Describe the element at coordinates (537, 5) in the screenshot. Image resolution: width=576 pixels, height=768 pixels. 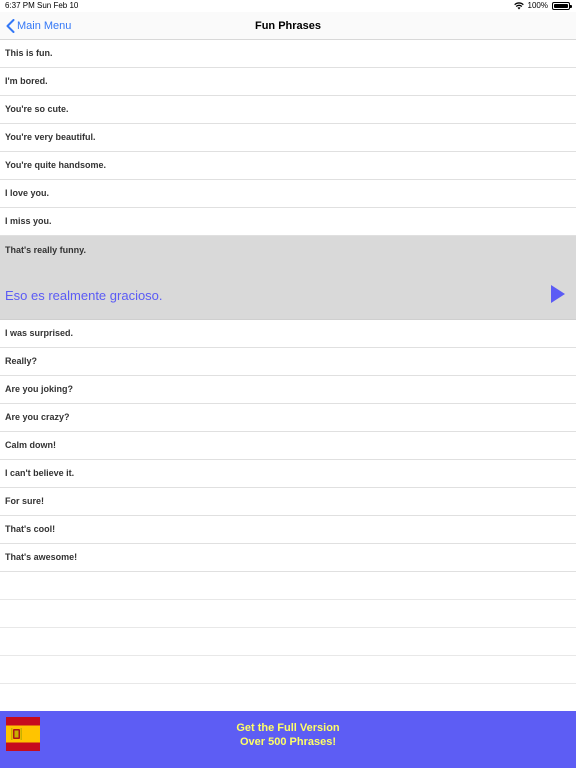
I see `battery-percent: 100%` at that location.